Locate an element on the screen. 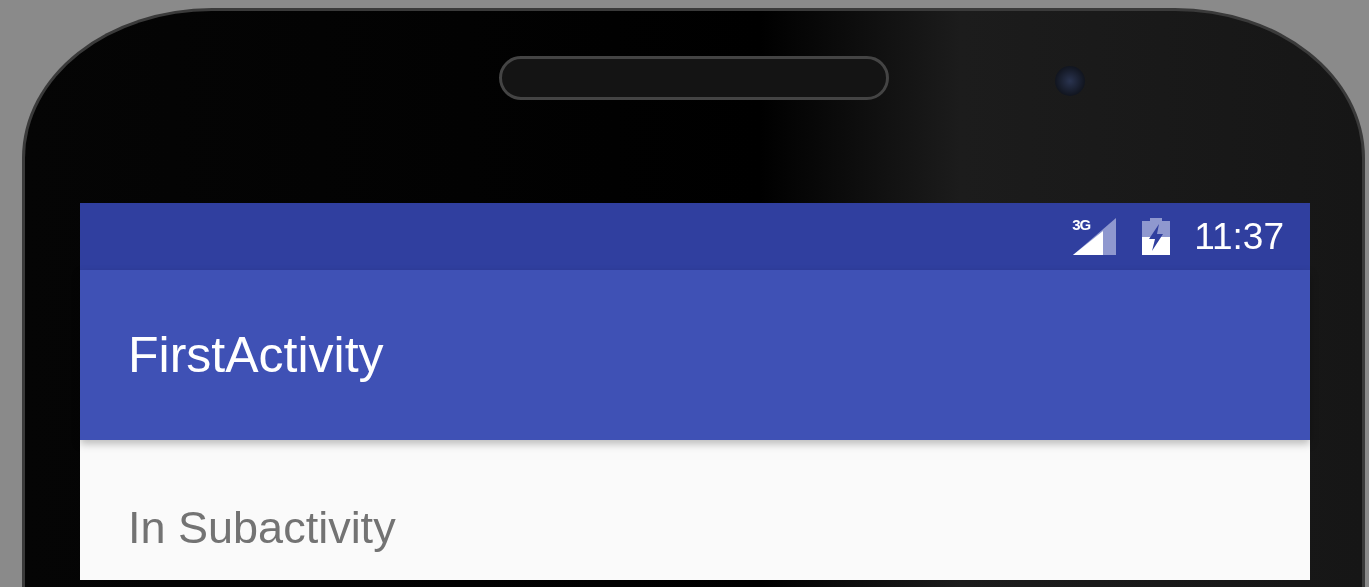  clock-time: 11:37 is located at coordinates (1239, 236).